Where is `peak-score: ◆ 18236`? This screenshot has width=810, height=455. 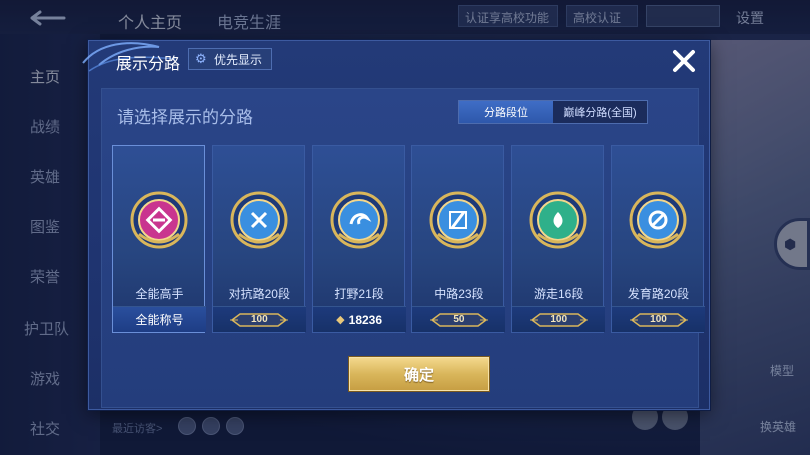 peak-score: ◆ 18236 is located at coordinates (359, 320).